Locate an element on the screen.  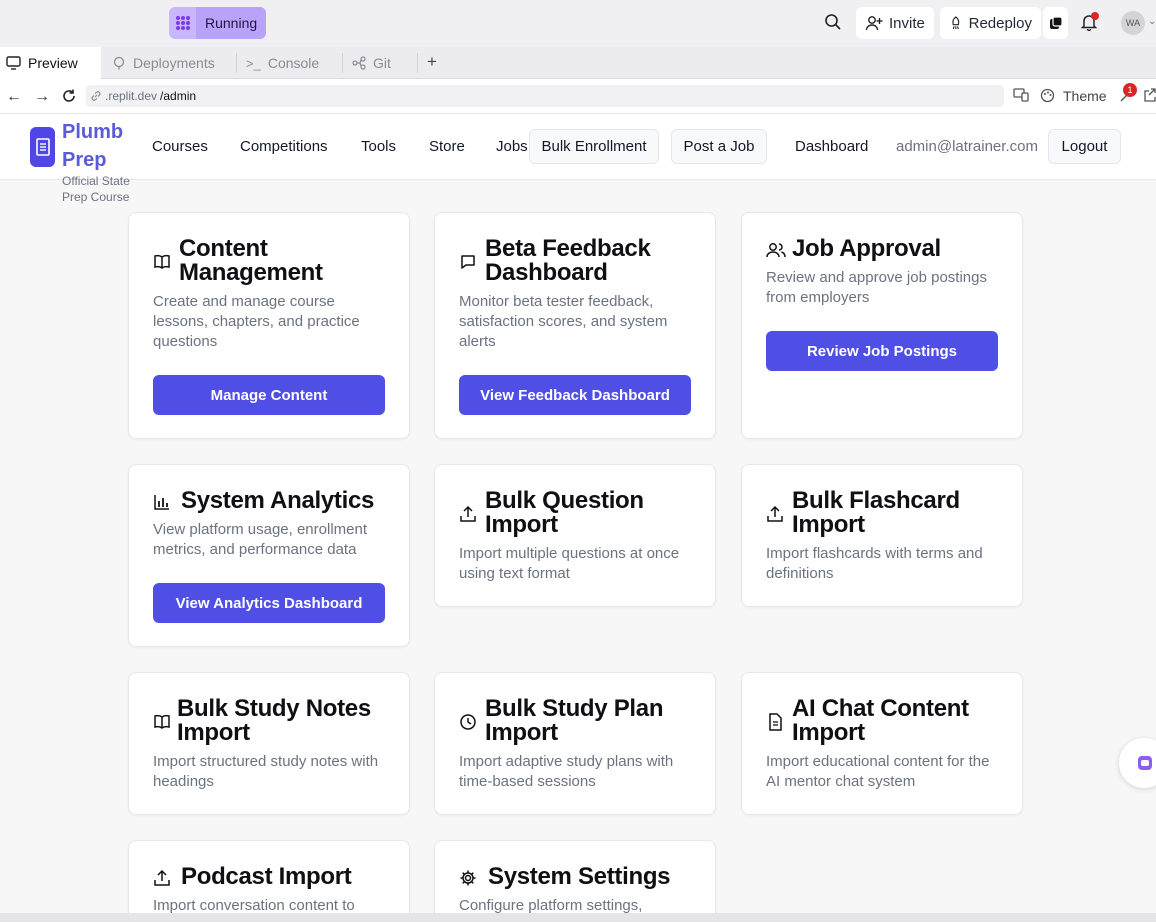
manage-content-button: Manage Content is located at coordinates (269, 395).